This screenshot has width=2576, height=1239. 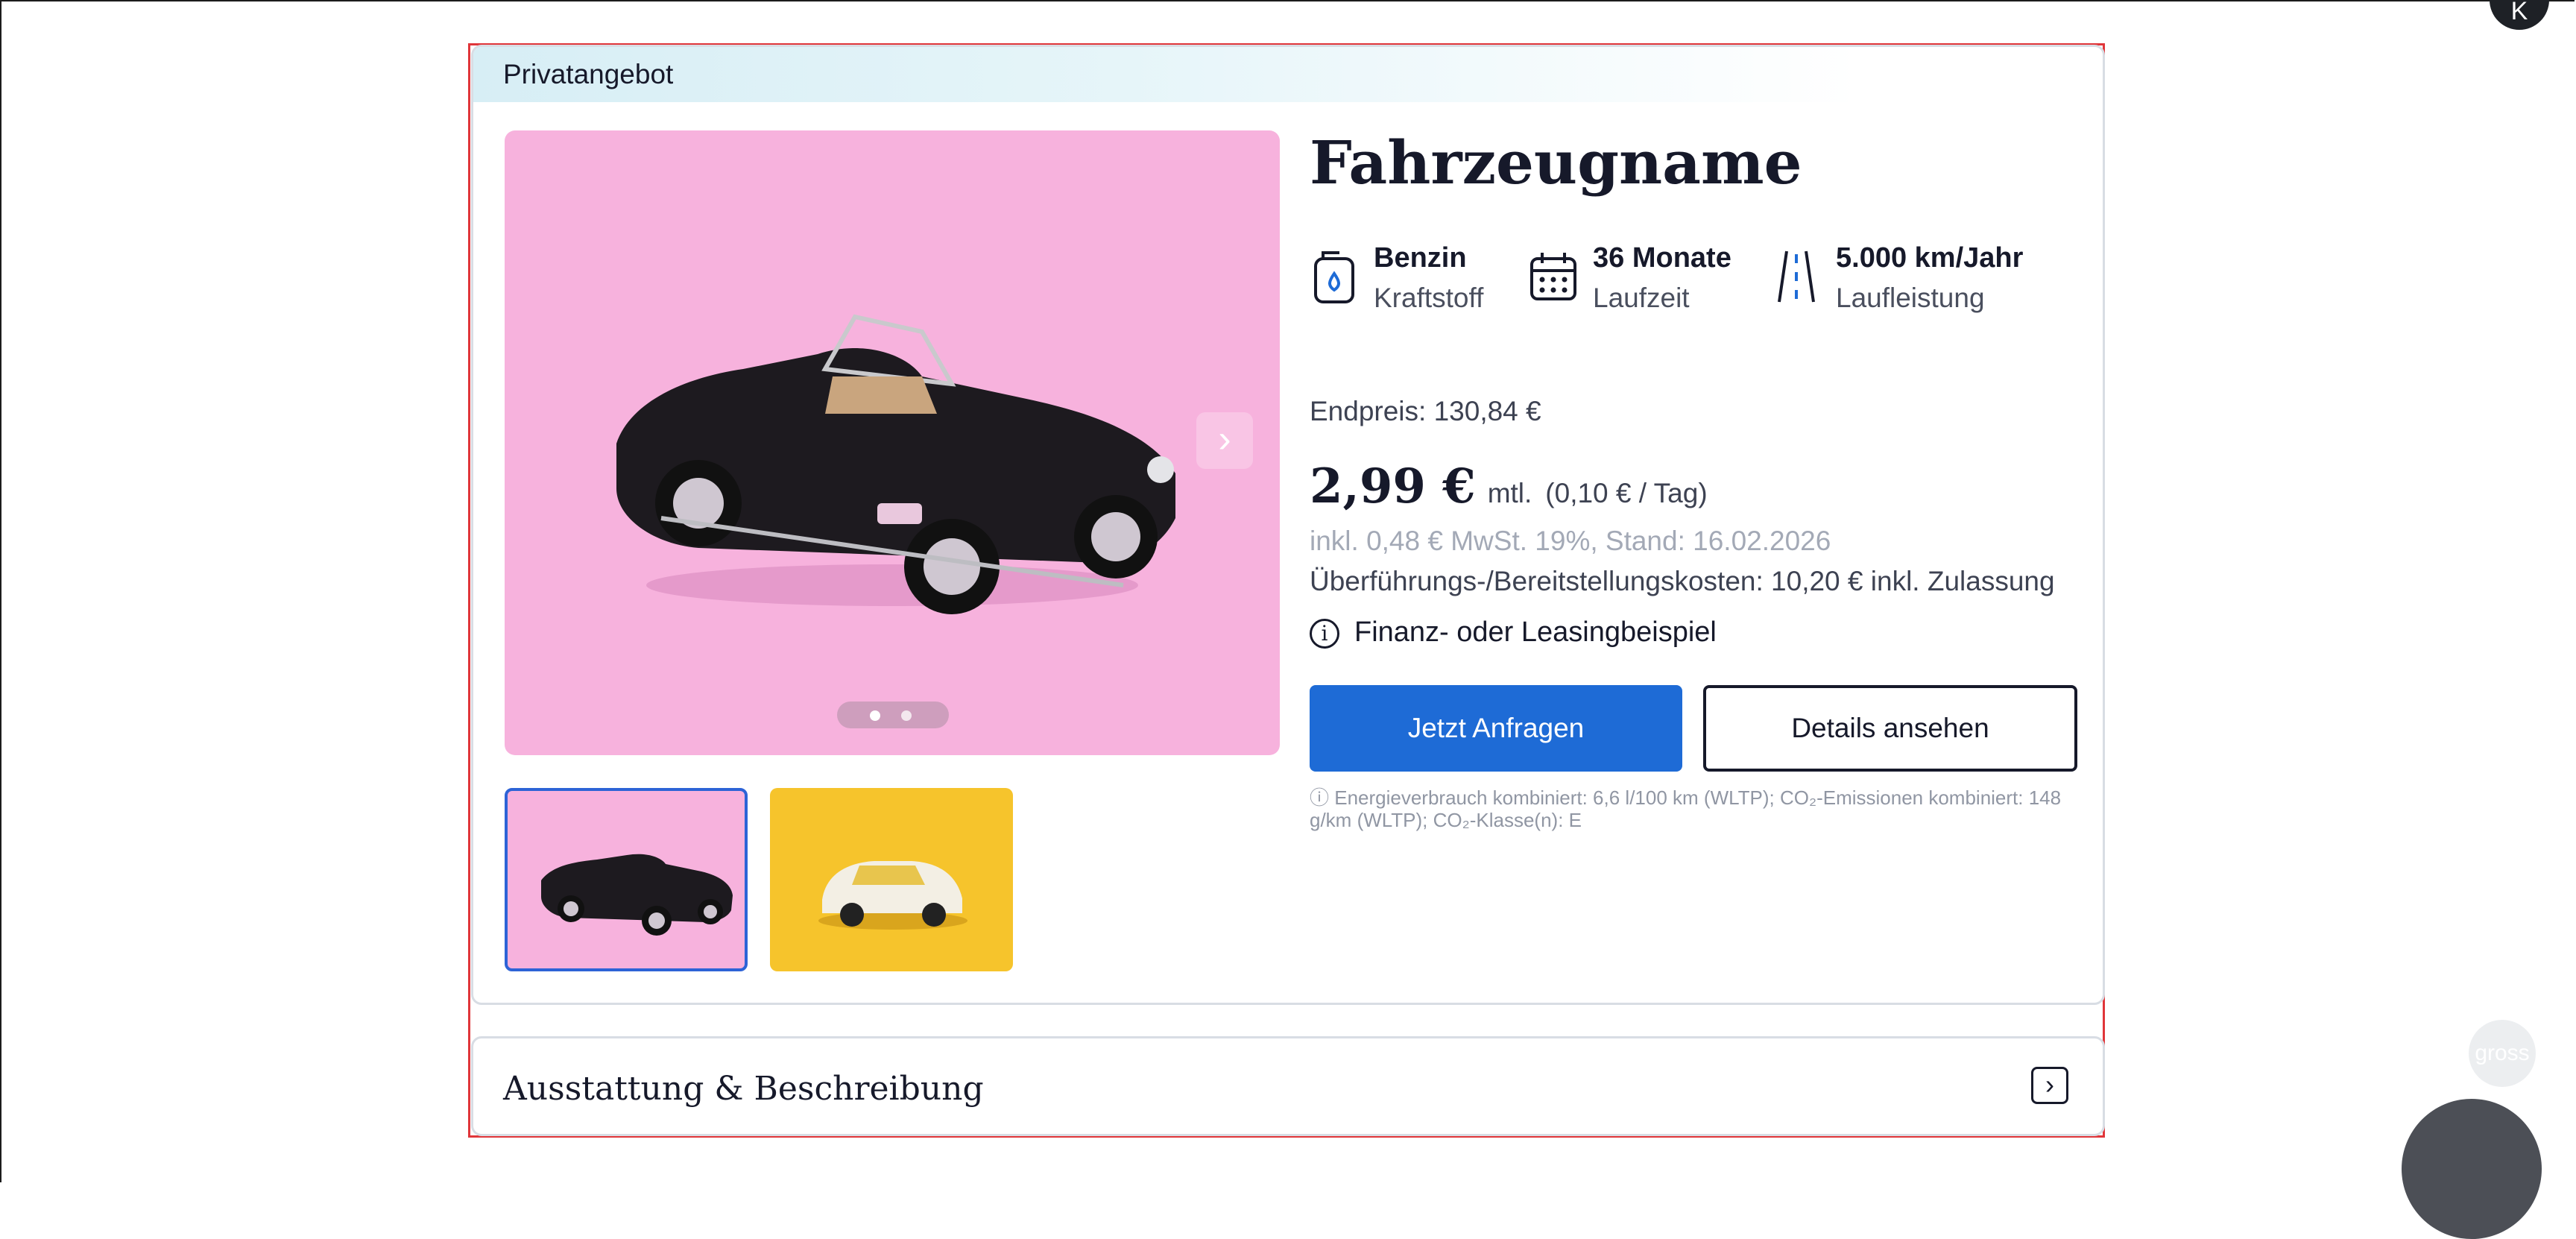 What do you see at coordinates (1334, 277) in the screenshot?
I see `fuel-can-icon` at bounding box center [1334, 277].